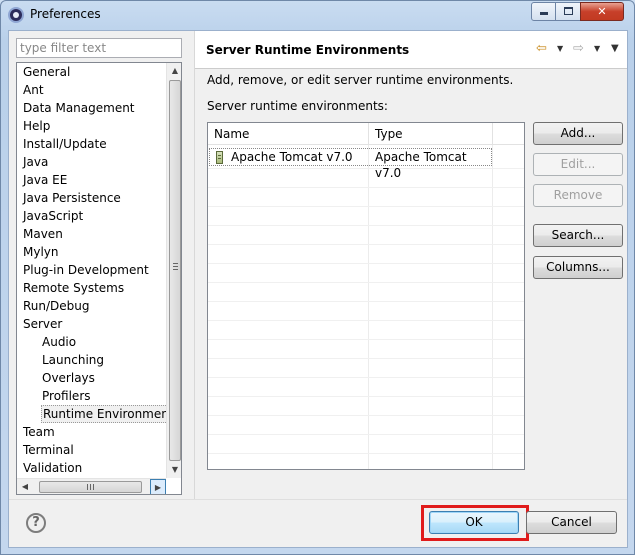  Describe the element at coordinates (578, 195) in the screenshot. I see `remove-button: Remove` at that location.